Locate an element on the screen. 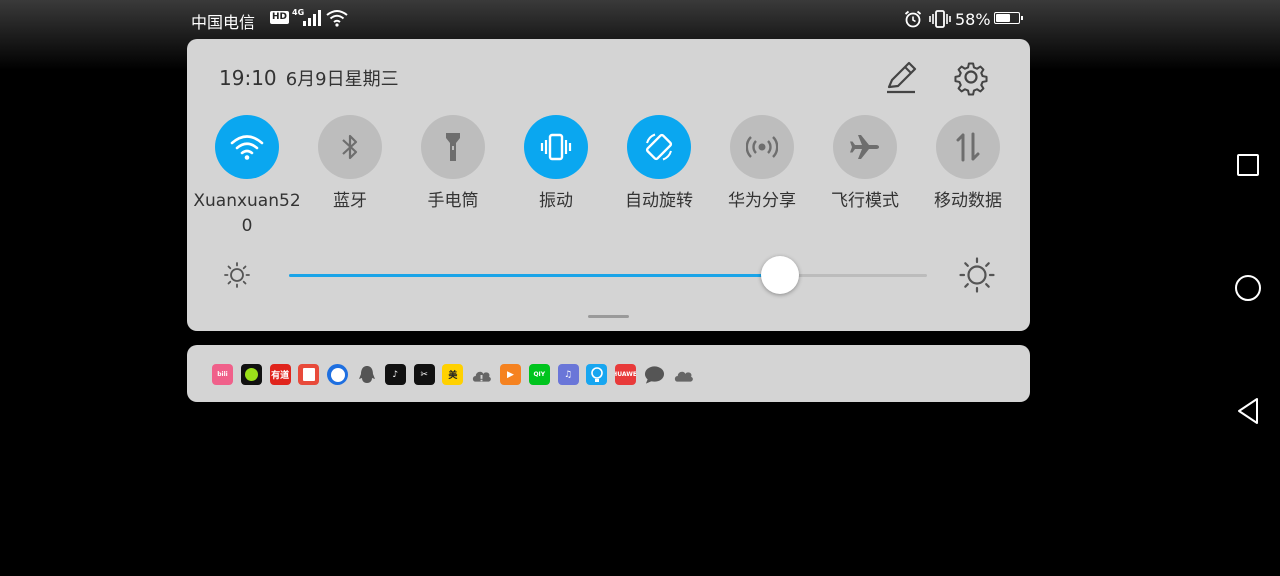 This screenshot has width=1280, height=576. flashlight-icon is located at coordinates (453, 147).